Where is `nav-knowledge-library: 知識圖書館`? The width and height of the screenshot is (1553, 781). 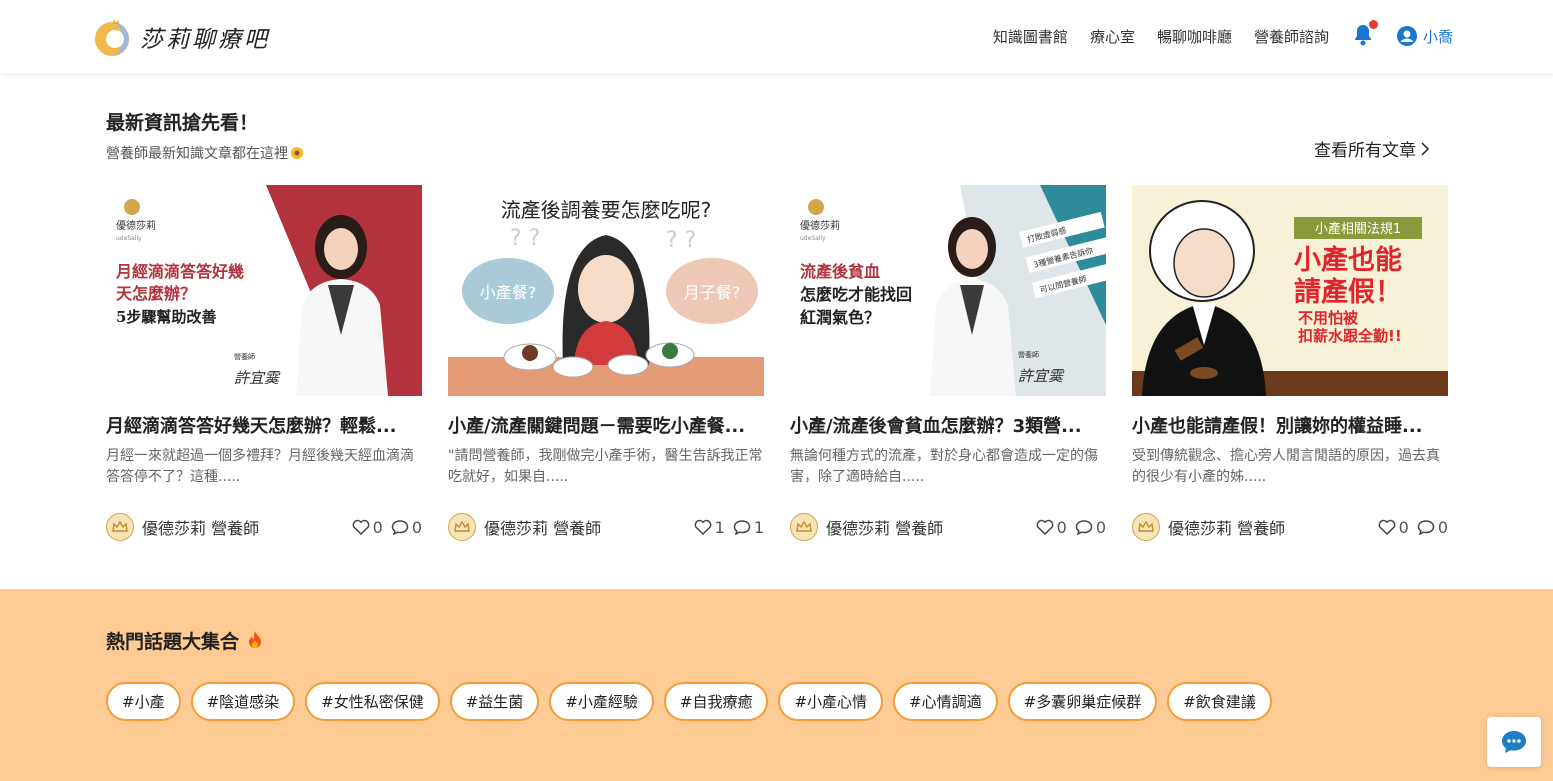
nav-knowledge-library: 知識圖書館 is located at coordinates (1030, 36).